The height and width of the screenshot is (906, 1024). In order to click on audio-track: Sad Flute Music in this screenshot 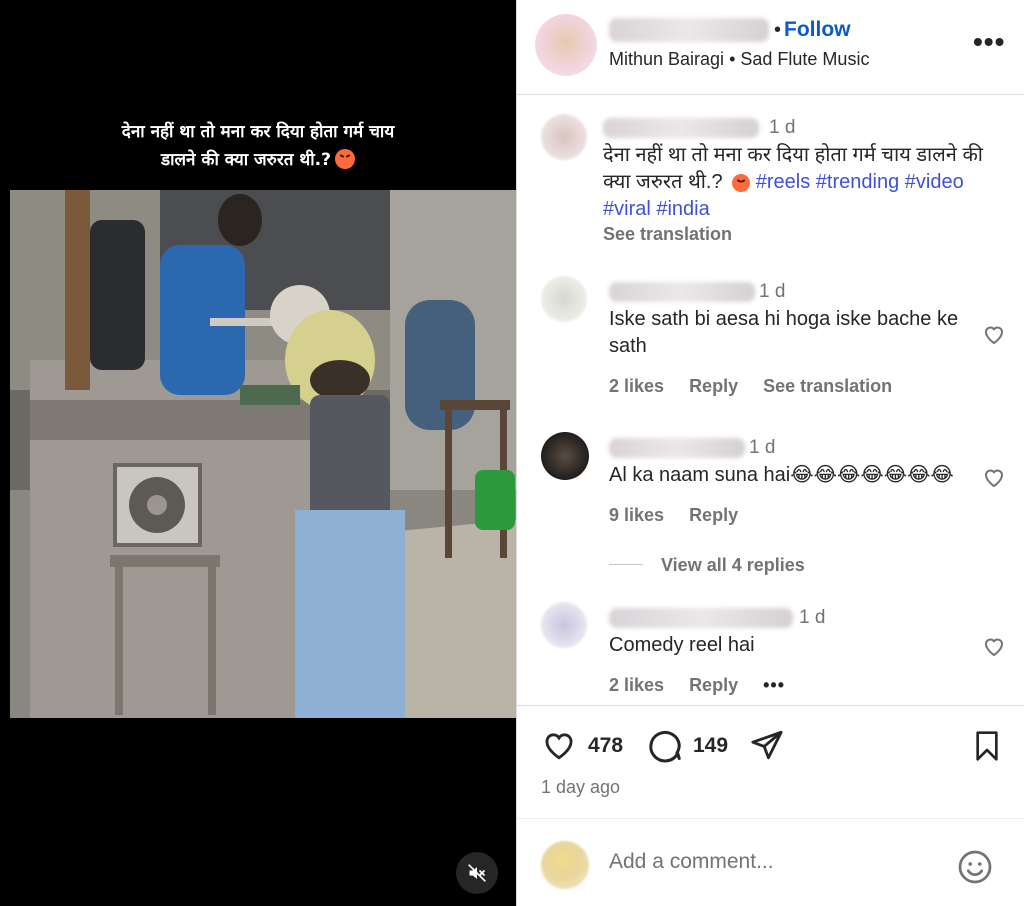, I will do `click(805, 59)`.